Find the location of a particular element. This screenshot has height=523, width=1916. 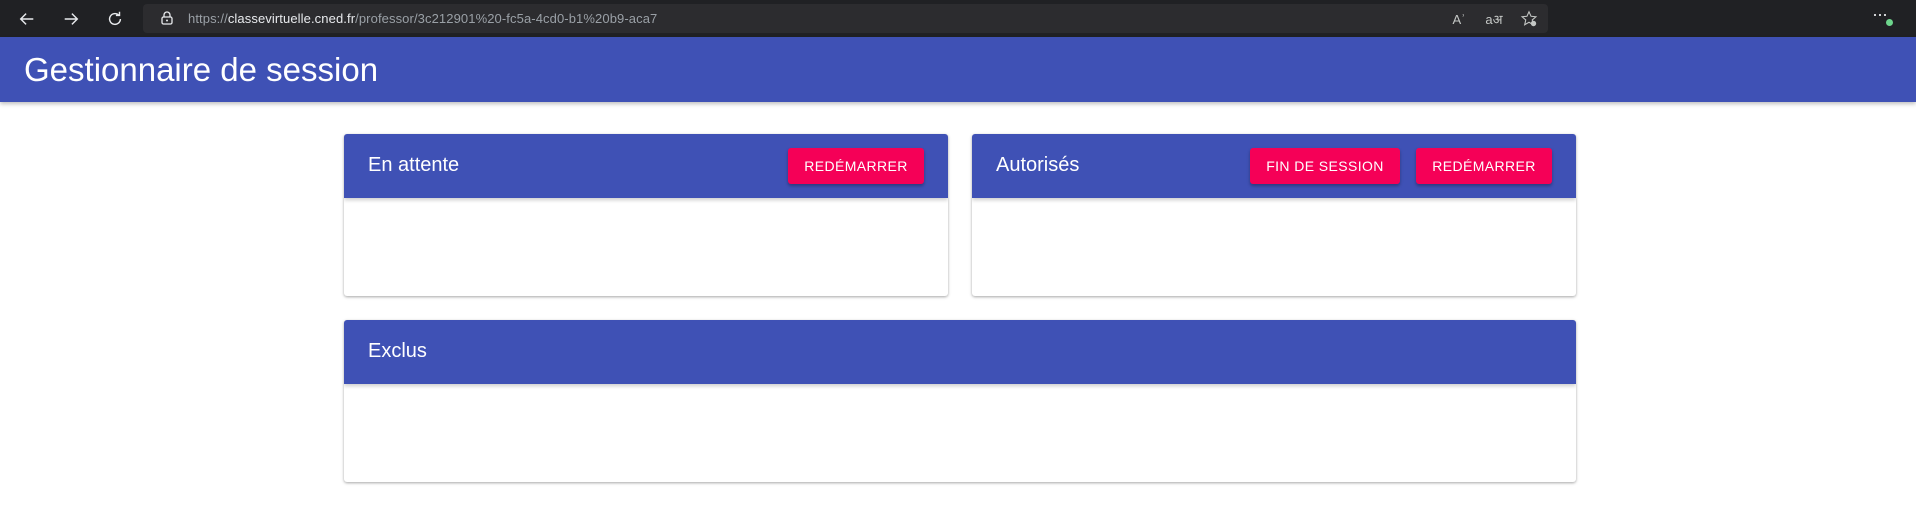

end-session-button: FIN DE SESSION is located at coordinates (1325, 166).